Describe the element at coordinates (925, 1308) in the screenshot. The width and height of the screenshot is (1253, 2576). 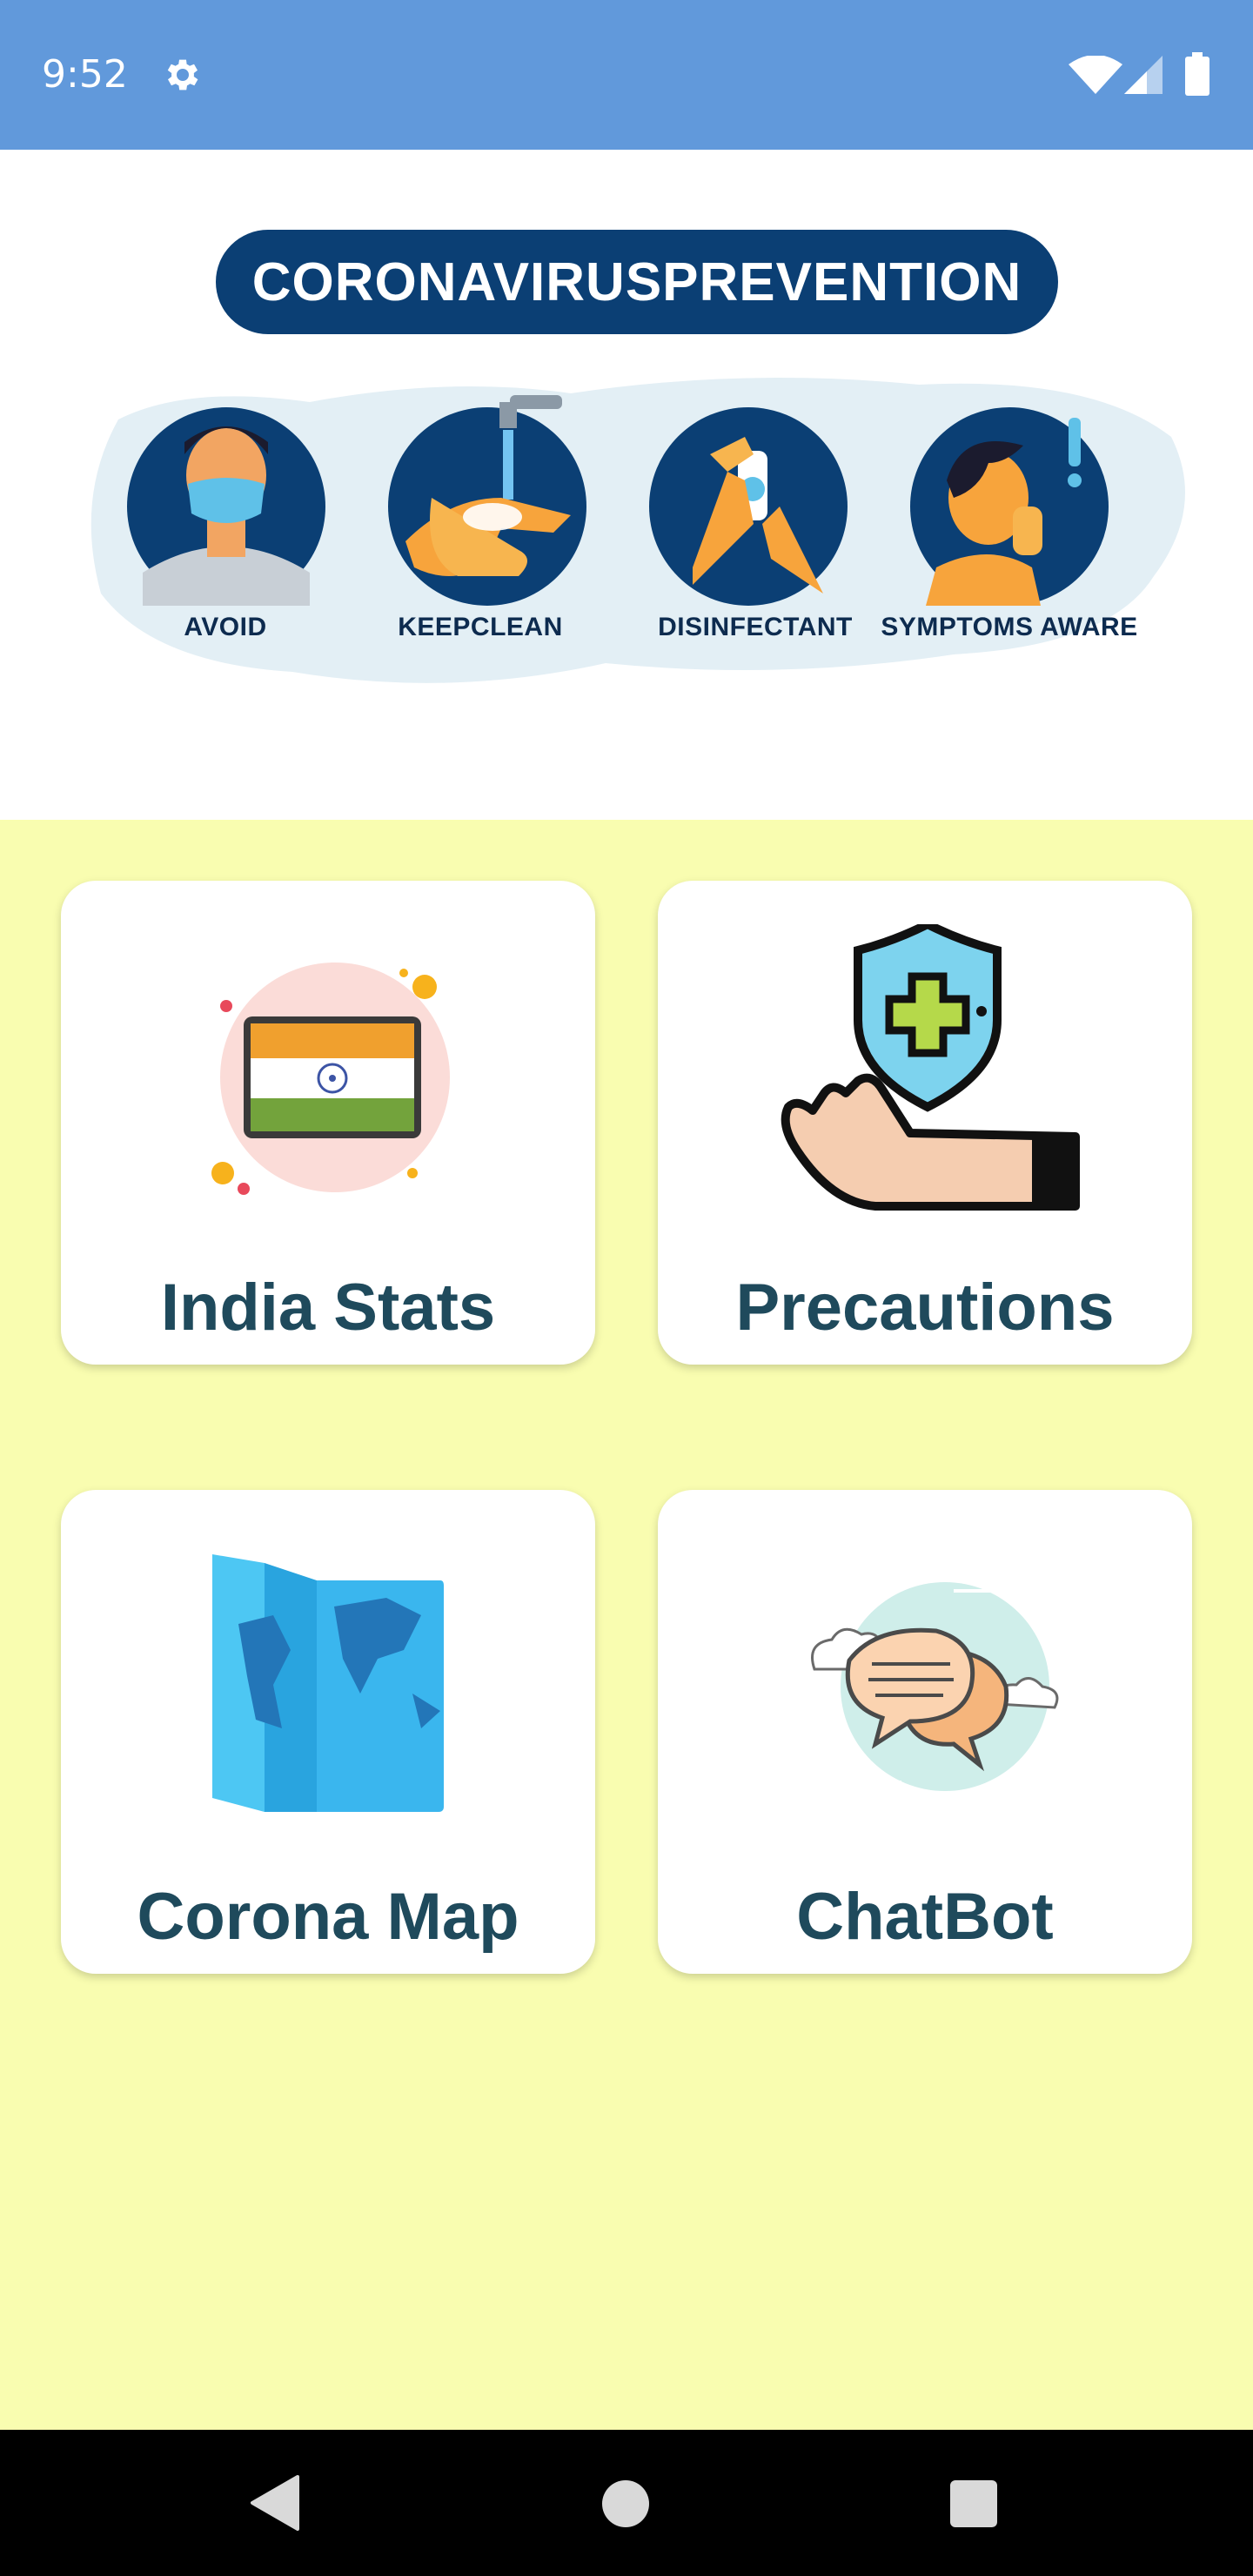
I see `precautions-label: Precautions` at that location.